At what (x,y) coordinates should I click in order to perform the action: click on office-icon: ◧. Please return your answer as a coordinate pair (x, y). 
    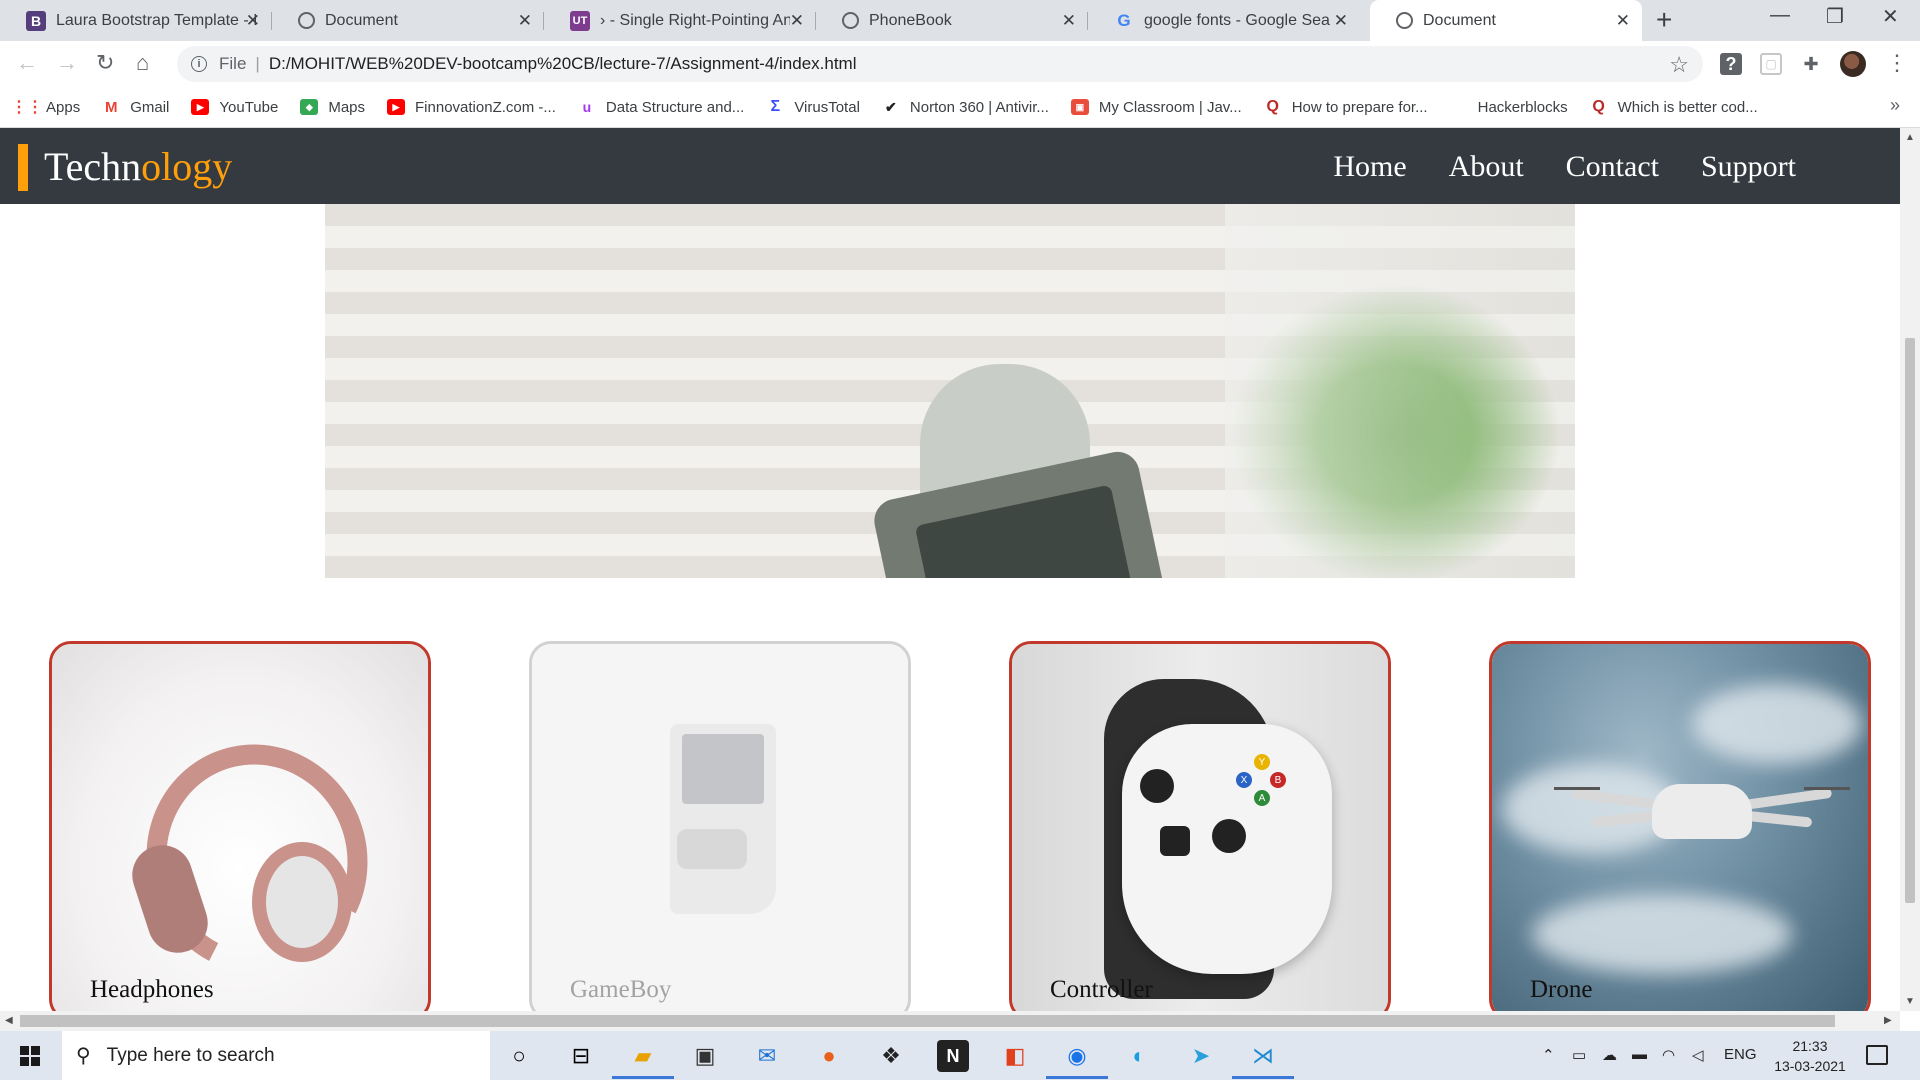
    Looking at the image, I should click on (1015, 1056).